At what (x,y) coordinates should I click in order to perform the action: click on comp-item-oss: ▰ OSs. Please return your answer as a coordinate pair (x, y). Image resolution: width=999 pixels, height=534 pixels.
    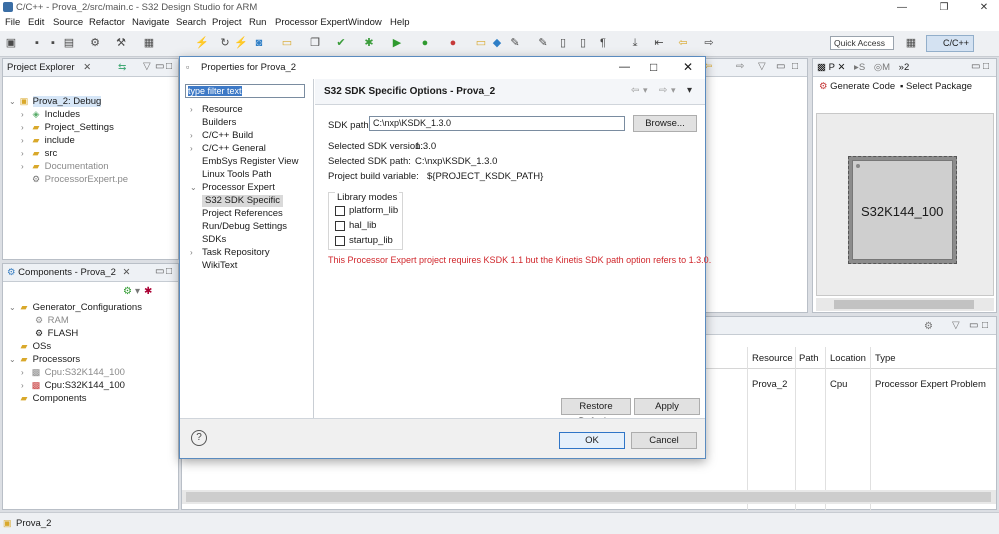
    Looking at the image, I should click on (35, 346).